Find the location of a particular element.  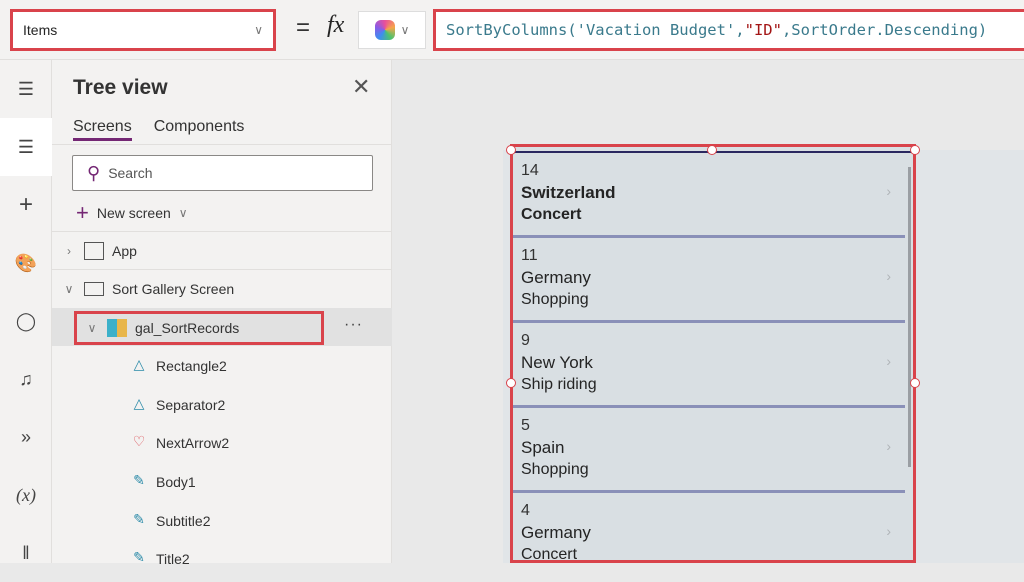

item-title: Spain is located at coordinates (543, 447).